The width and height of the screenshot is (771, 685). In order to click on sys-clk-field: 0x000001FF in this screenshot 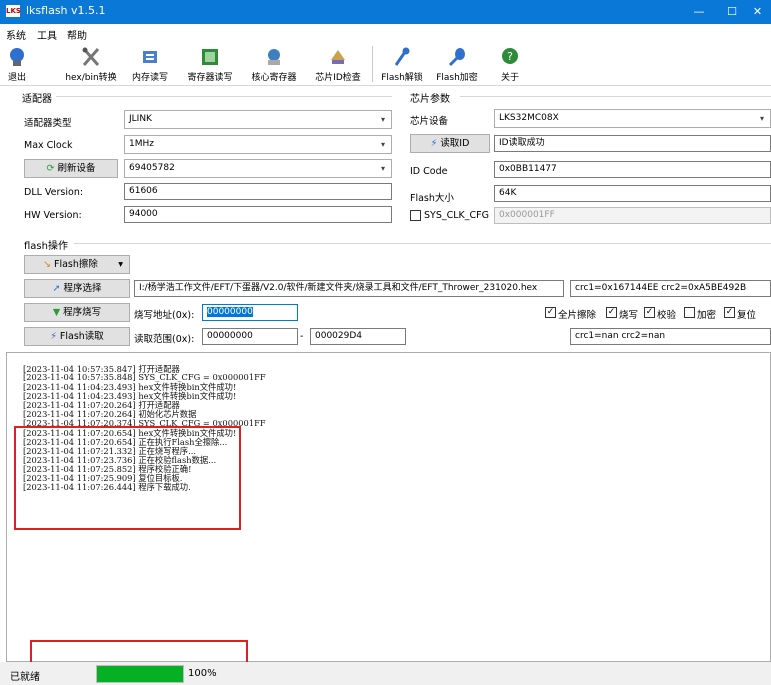, I will do `click(632, 215)`.